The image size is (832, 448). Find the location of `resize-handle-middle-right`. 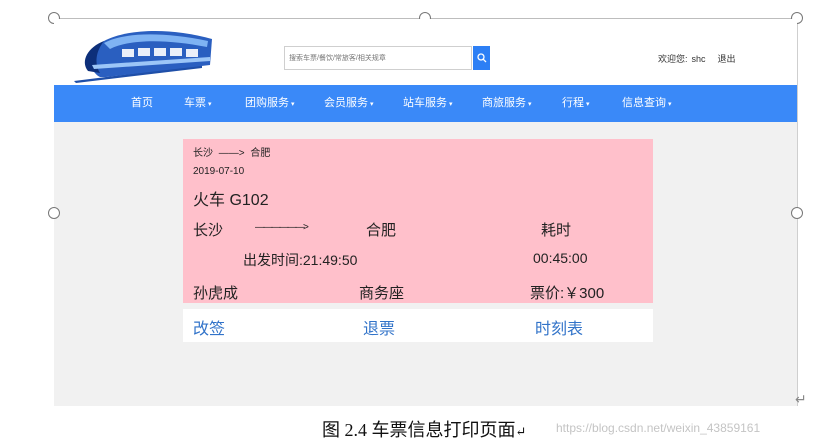

resize-handle-middle-right is located at coordinates (797, 213).